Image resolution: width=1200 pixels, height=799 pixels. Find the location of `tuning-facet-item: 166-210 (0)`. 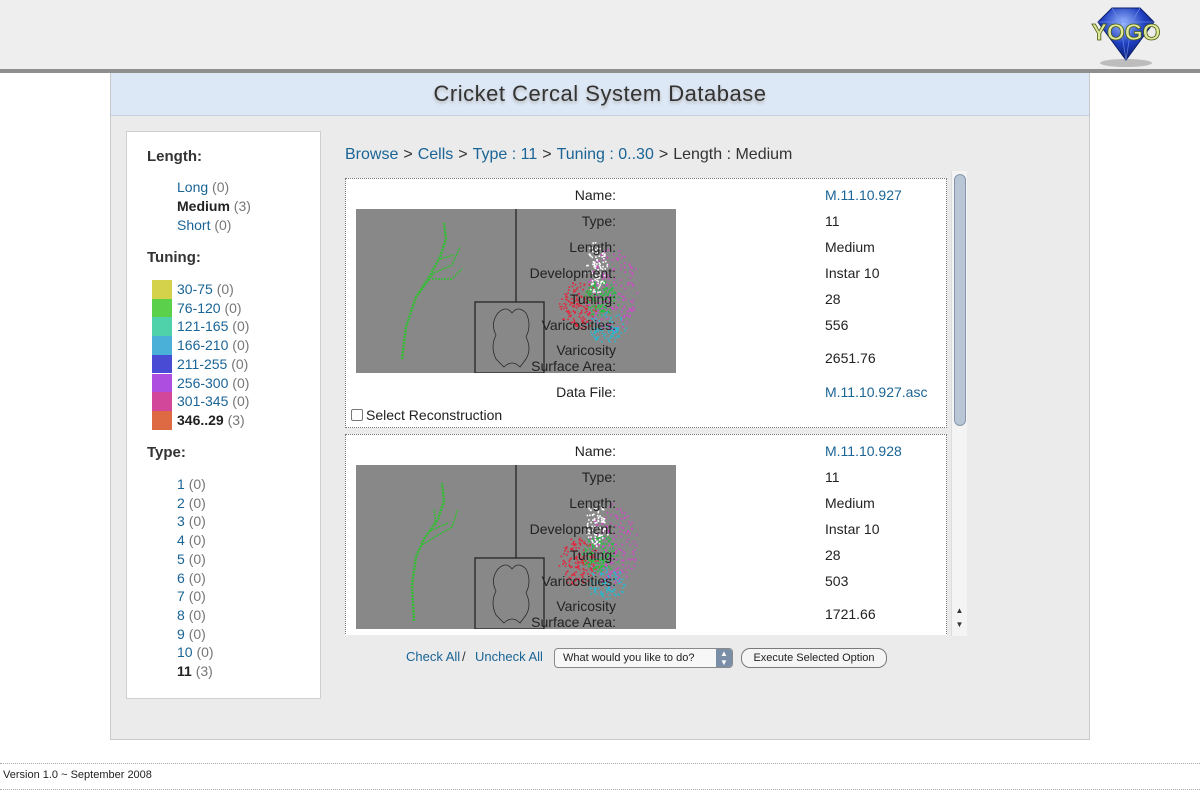

tuning-facet-item: 166-210 (0) is located at coordinates (213, 345).